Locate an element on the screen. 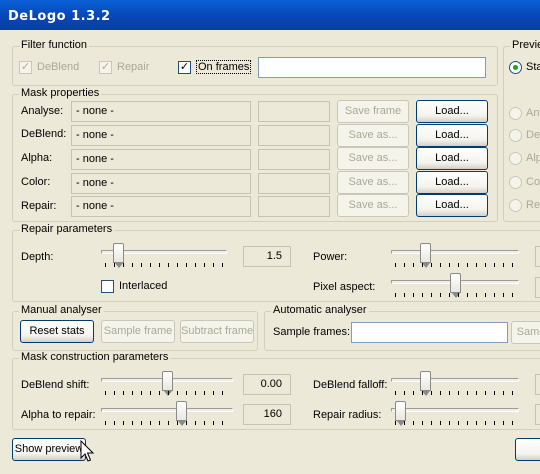  power-slider is located at coordinates (455, 255).